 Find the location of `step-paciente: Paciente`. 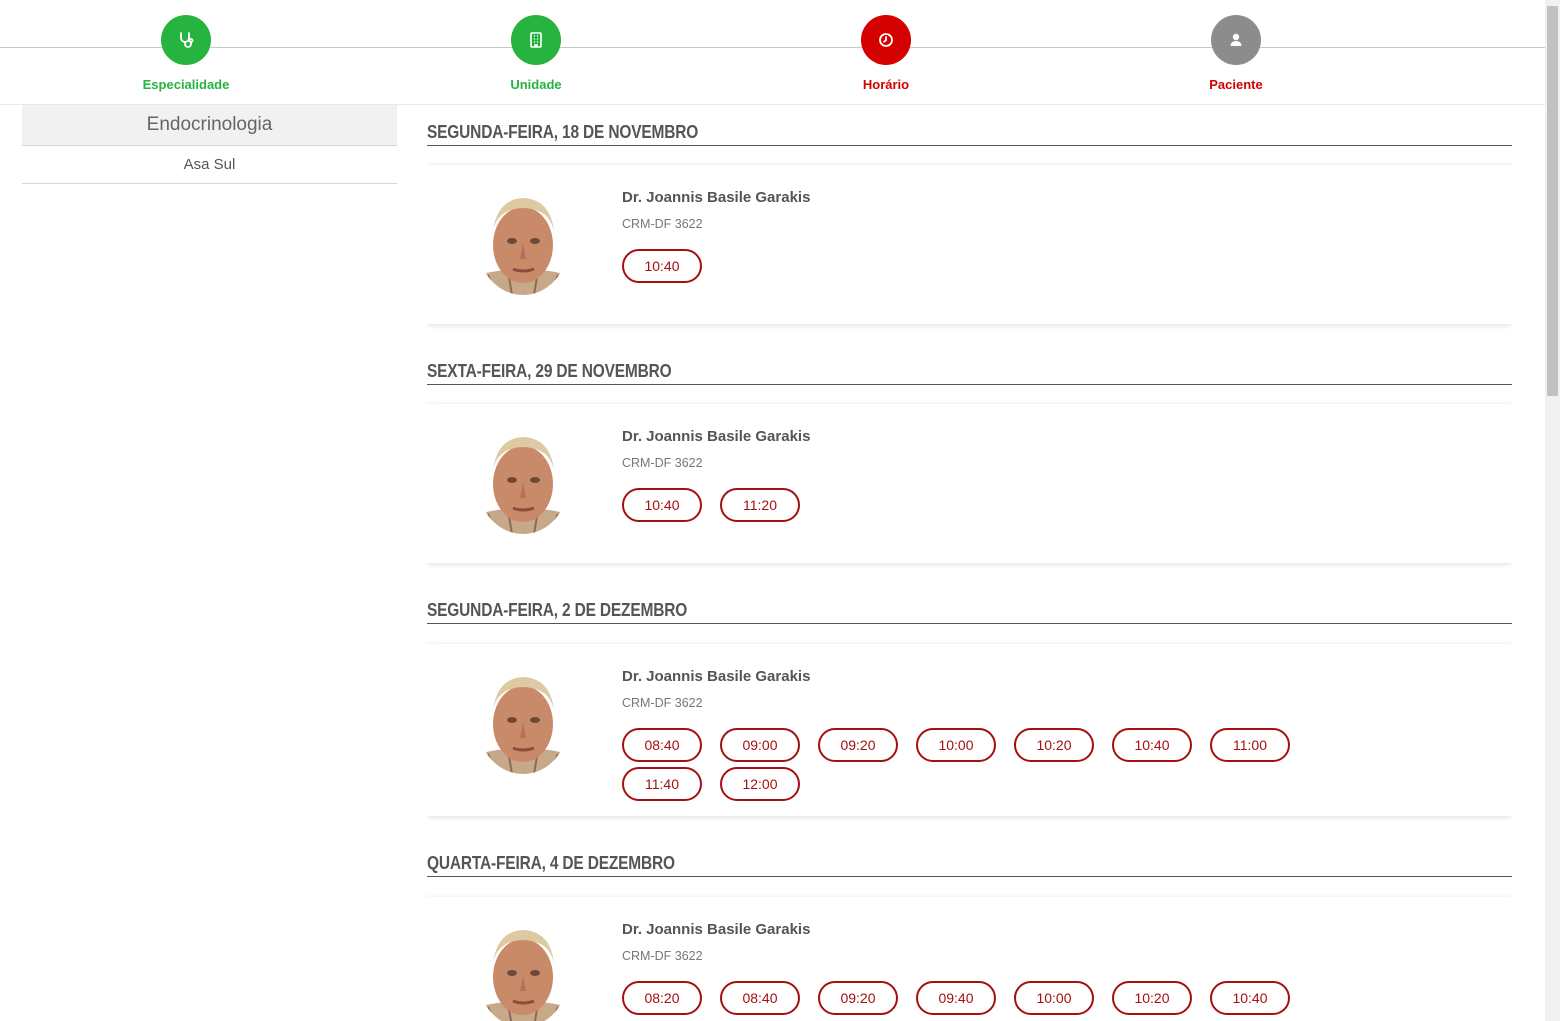

step-paciente: Paciente is located at coordinates (1236, 53).